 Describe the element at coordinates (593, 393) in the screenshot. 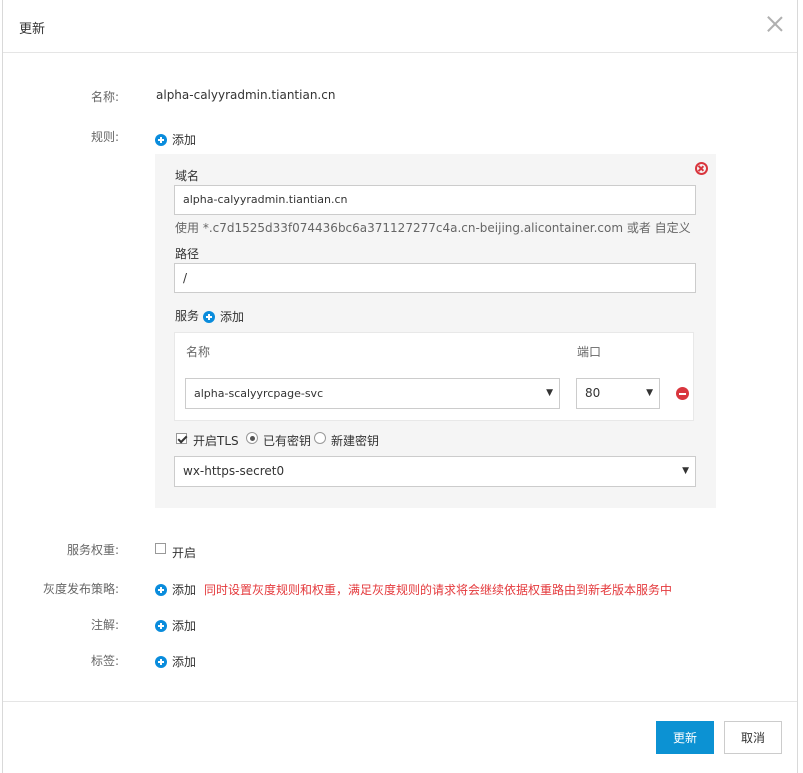

I see `service-port-value: 80` at that location.